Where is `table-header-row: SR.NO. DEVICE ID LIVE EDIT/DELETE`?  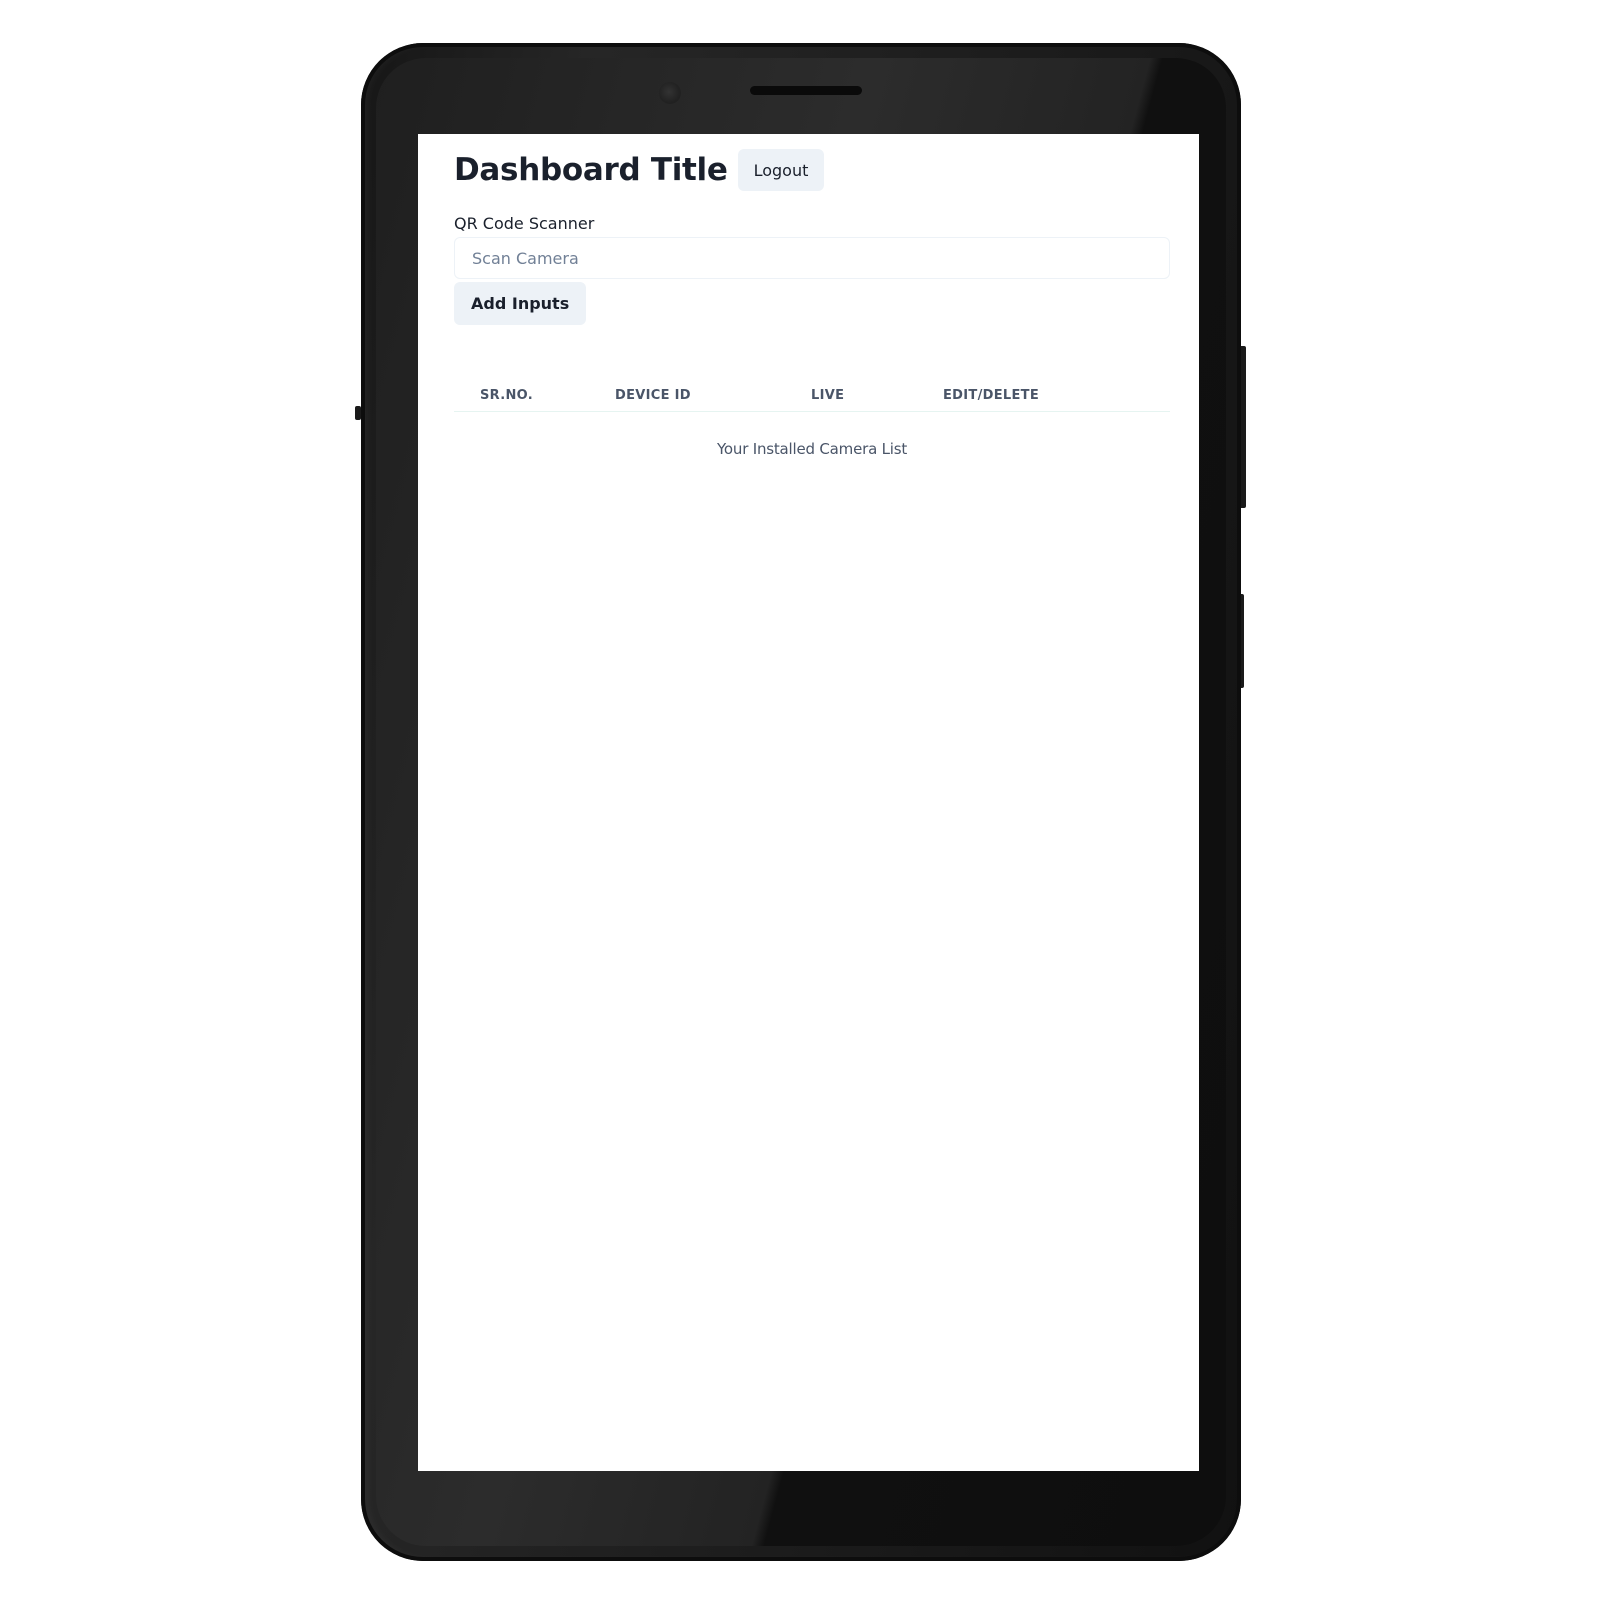 table-header-row: SR.NO. DEVICE ID LIVE EDIT/DELETE is located at coordinates (812, 395).